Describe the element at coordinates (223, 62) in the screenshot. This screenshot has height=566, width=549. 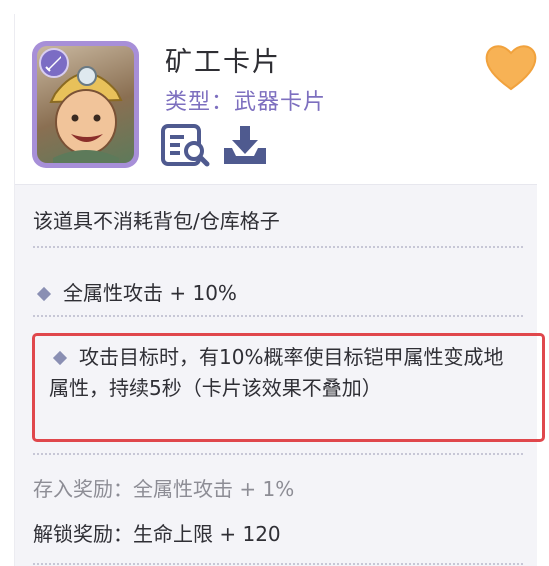
I see `card-title: 矿工卡片` at that location.